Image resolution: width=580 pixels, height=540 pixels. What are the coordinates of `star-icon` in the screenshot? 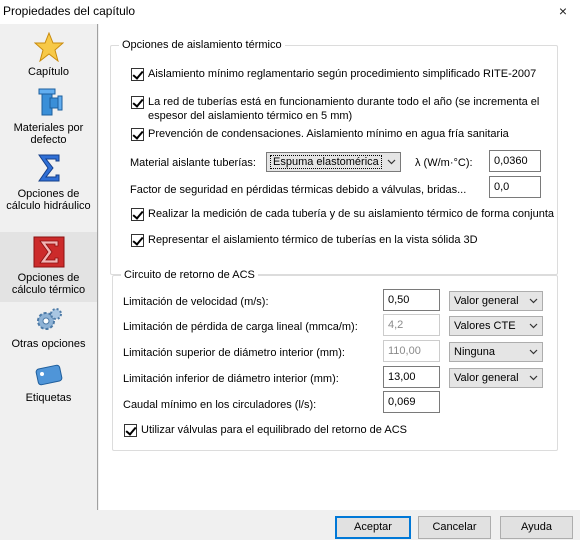 It's located at (48, 47).